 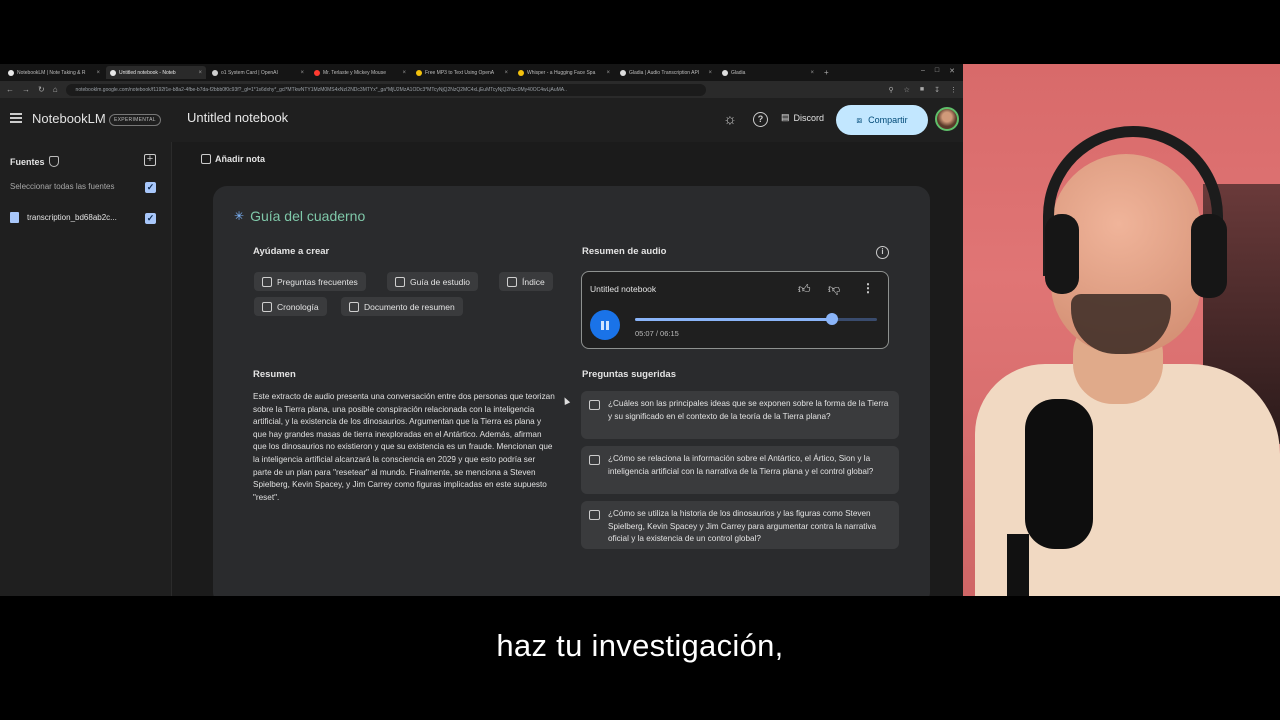 I want to click on browser-menu-icon: ⋮, so click(x=953, y=90).